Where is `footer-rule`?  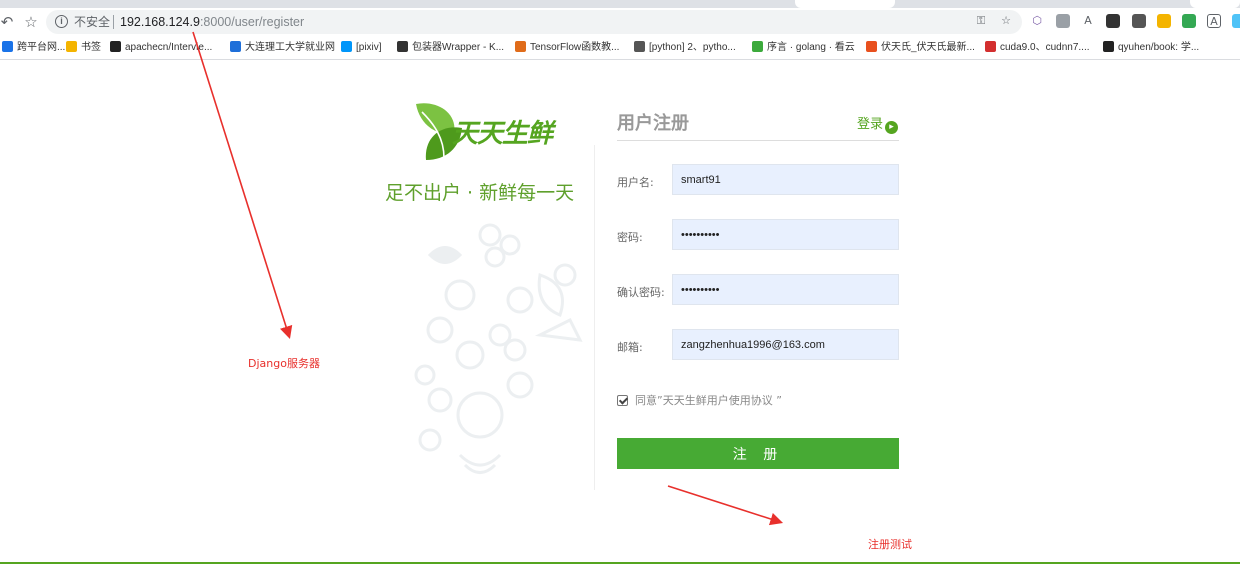 footer-rule is located at coordinates (620, 563).